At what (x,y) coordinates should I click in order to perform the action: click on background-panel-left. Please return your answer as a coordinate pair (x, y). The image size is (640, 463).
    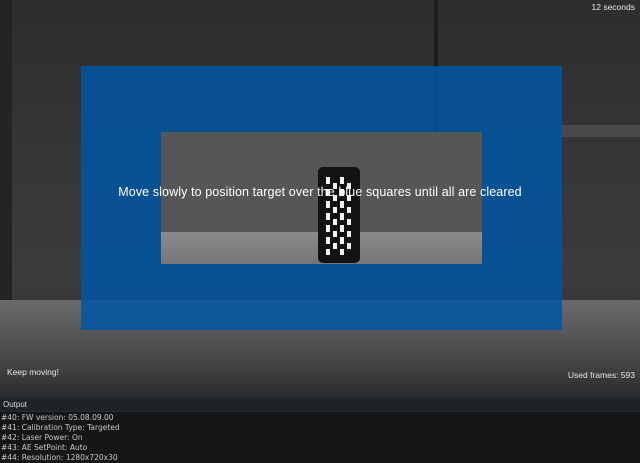
    Looking at the image, I should click on (6, 165).